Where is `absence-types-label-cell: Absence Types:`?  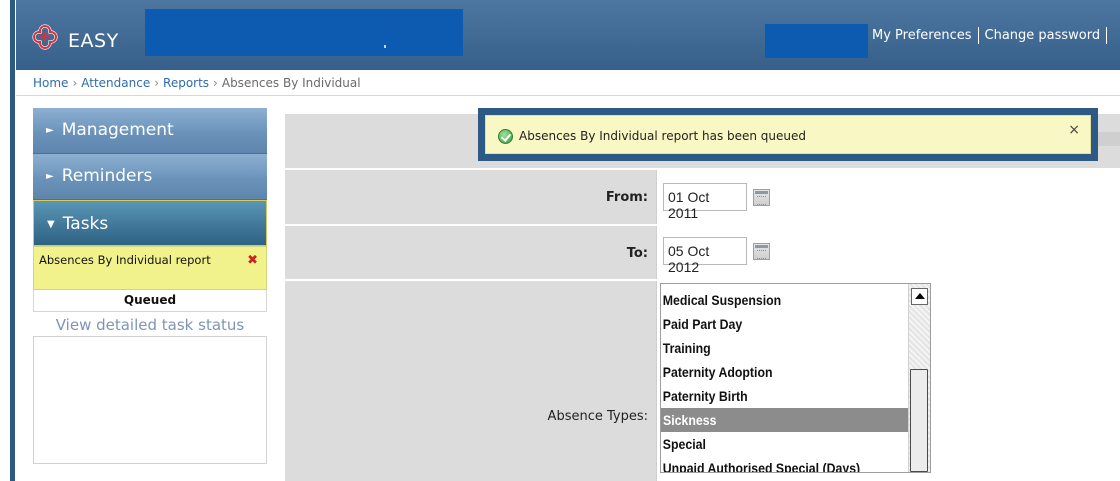
absence-types-label-cell: Absence Types: is located at coordinates (470, 381).